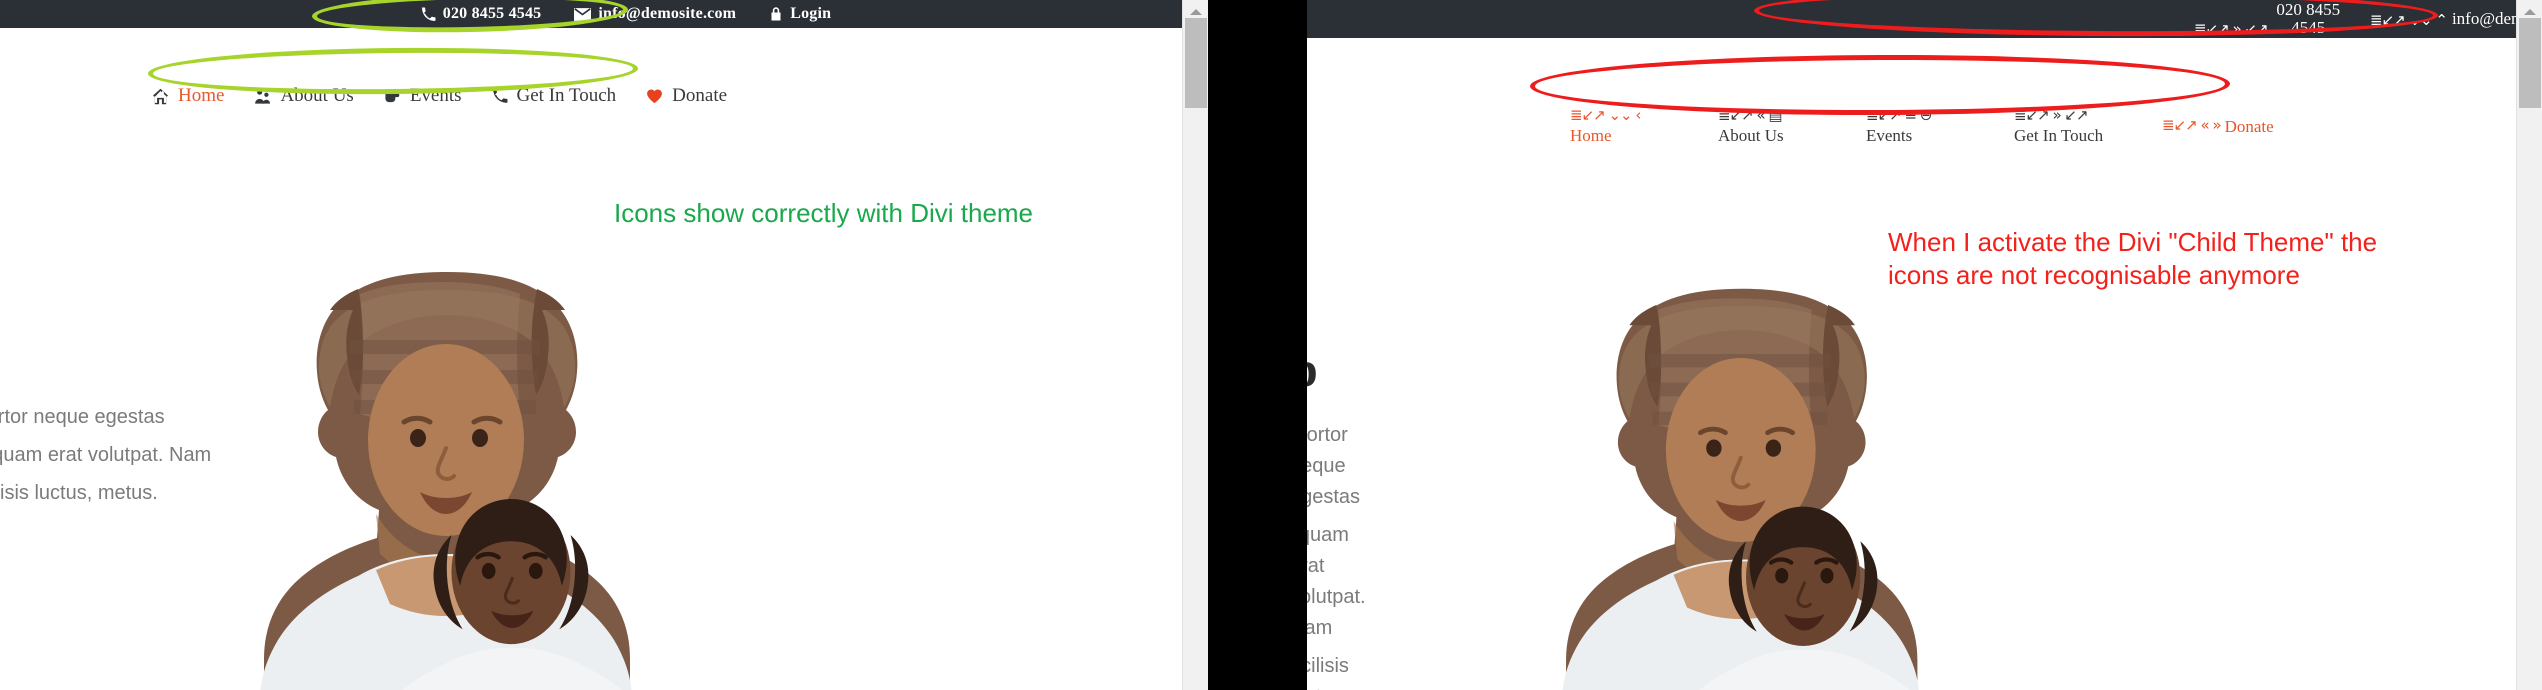  I want to click on topbar-email: ≣↙↗ ⌄⌄ ⌃ info@demosite.com, so click(2456, 19).